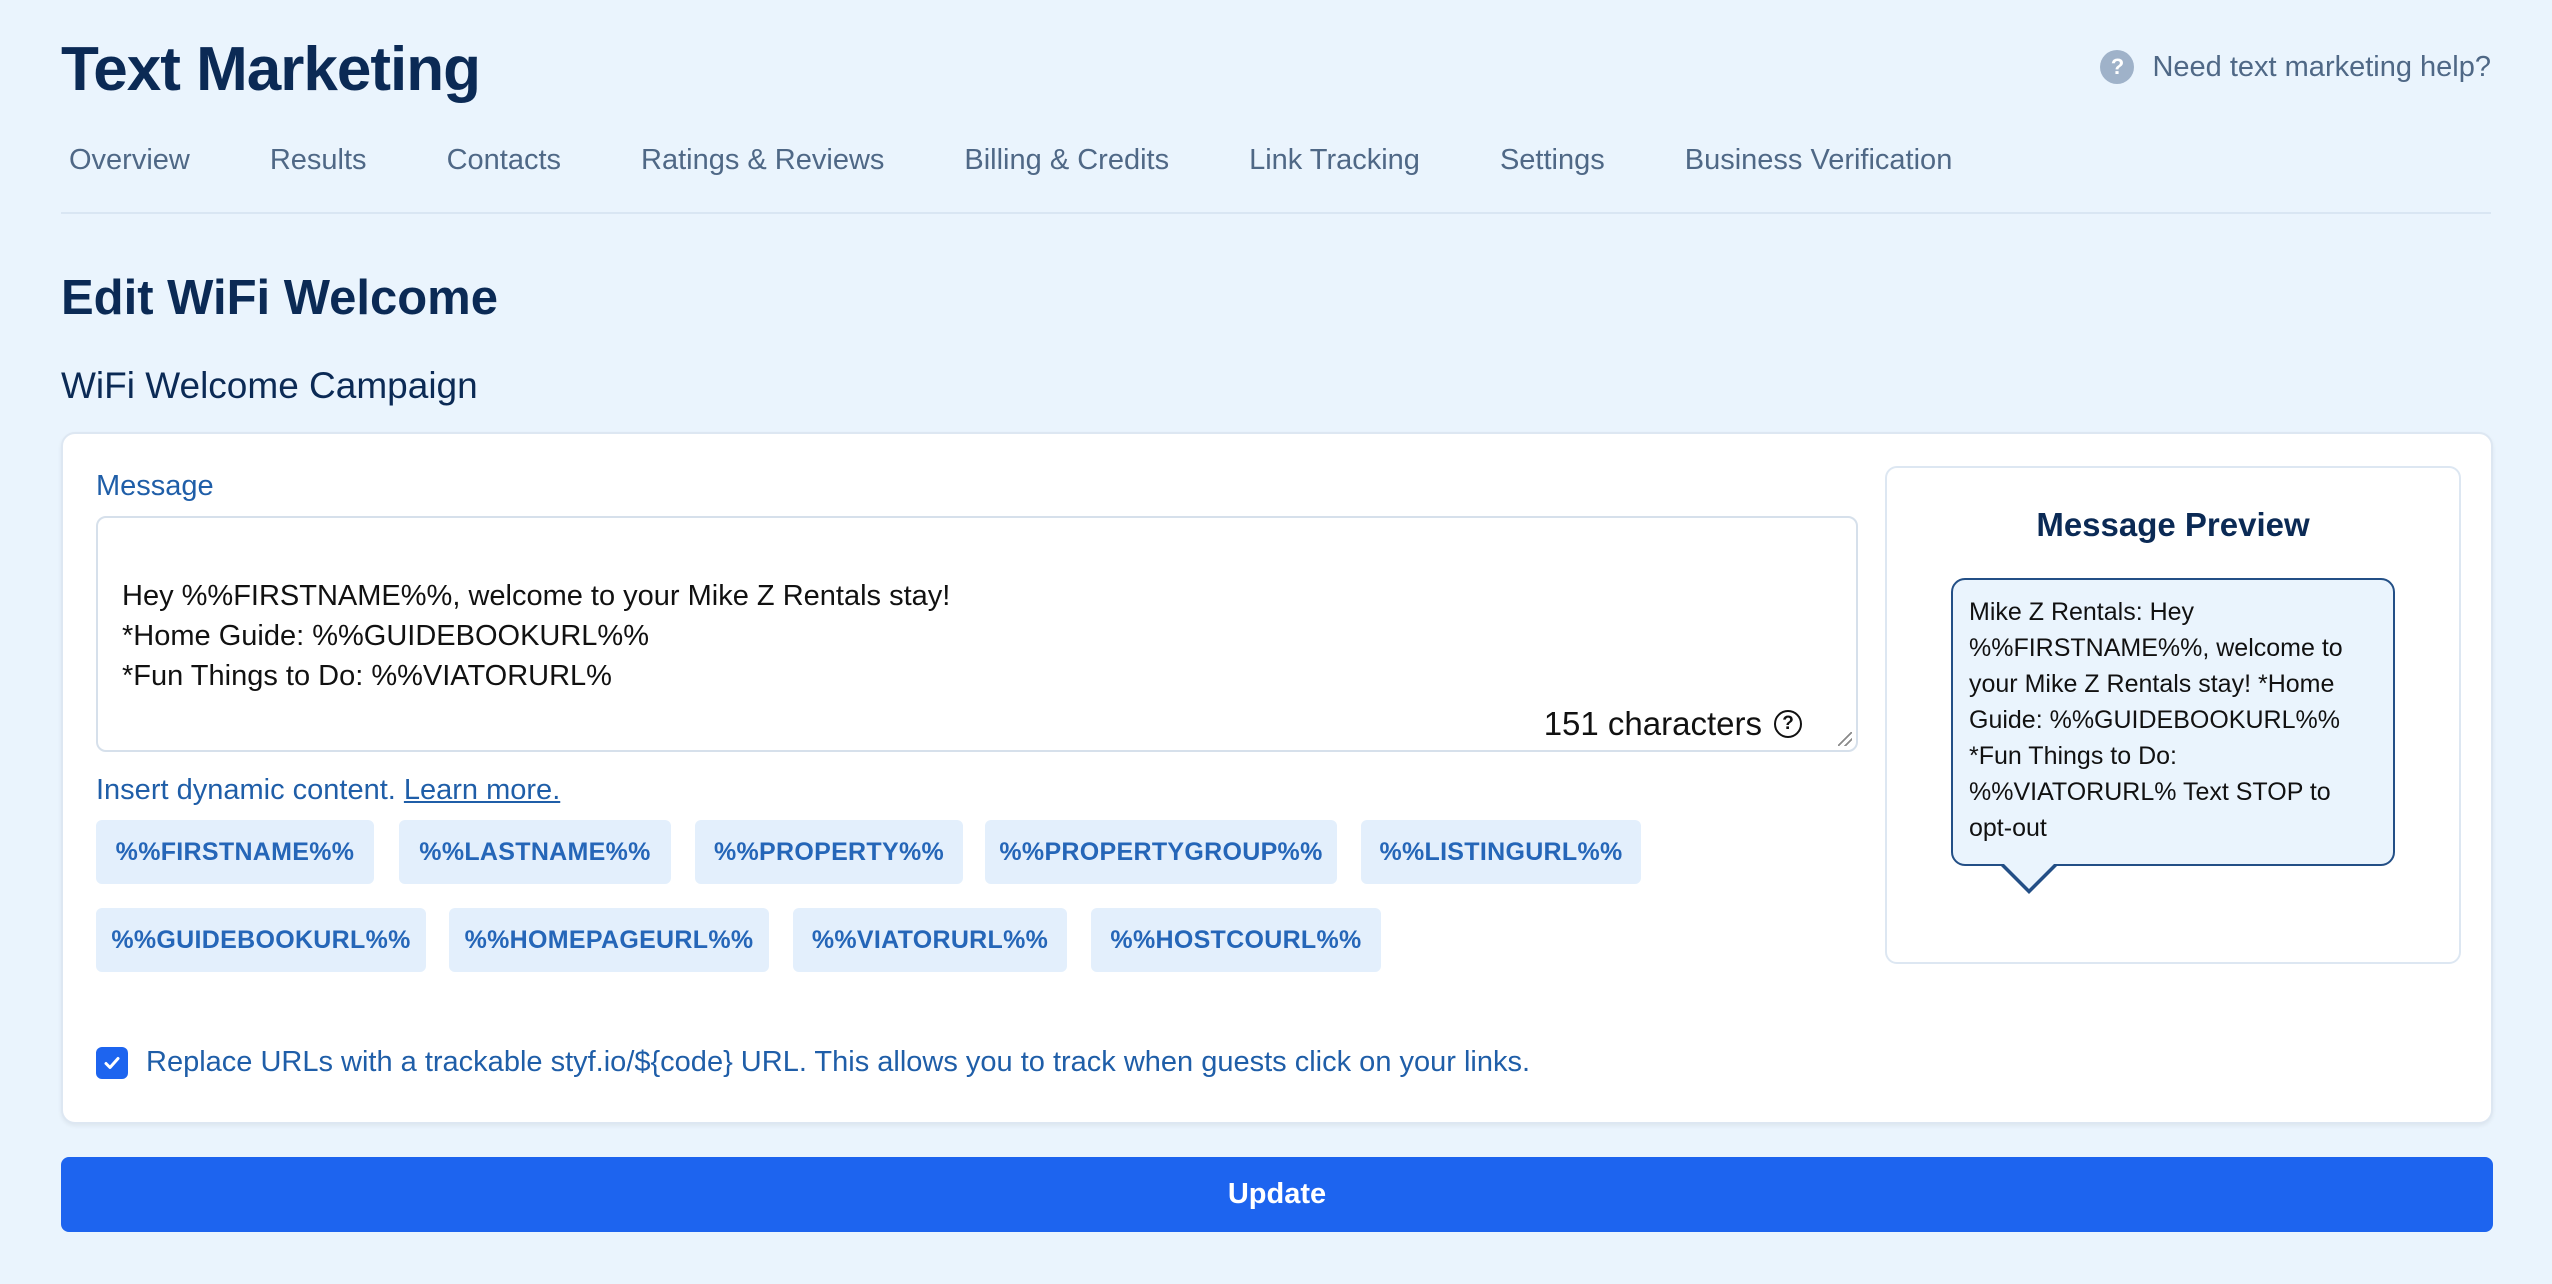 This screenshot has width=2552, height=1284. I want to click on dynamic-intro-text: Insert dynamic content., so click(246, 790).